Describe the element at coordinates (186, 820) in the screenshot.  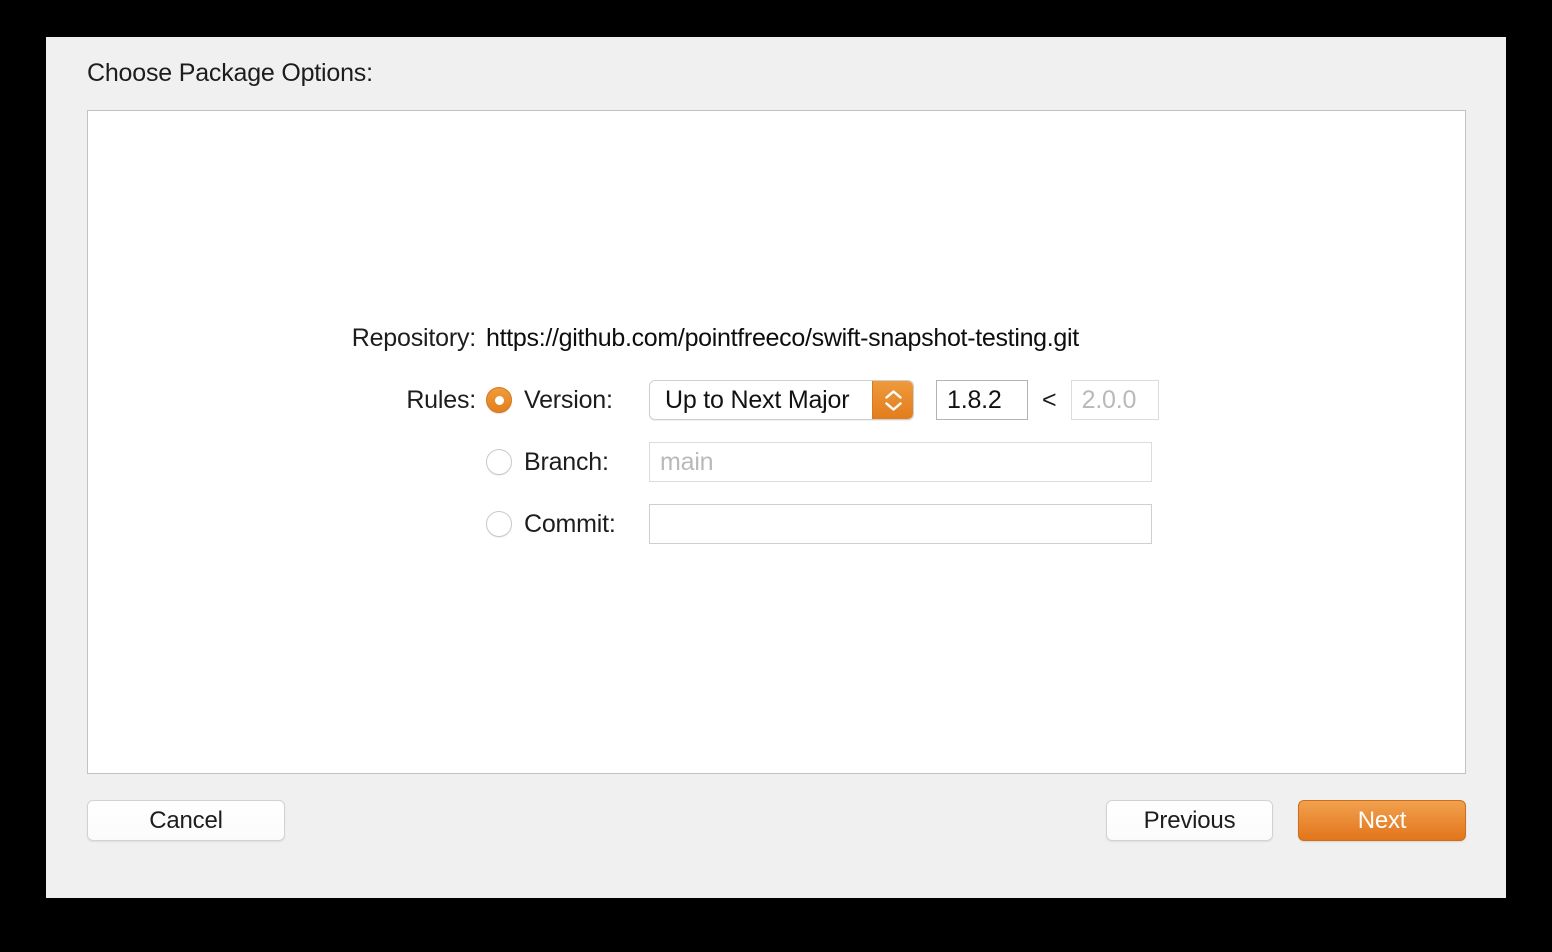
I see `cancel-button: Cancel` at that location.